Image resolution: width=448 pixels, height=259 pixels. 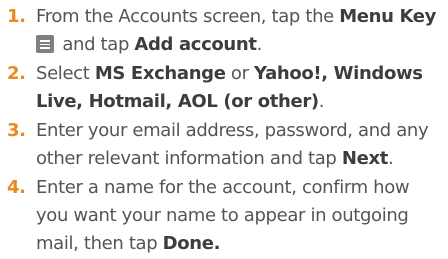 I want to click on step-number: 2., so click(x=16, y=73).